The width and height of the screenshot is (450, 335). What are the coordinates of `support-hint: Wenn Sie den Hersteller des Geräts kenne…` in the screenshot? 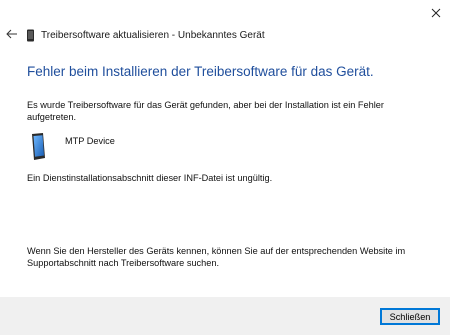 It's located at (216, 257).